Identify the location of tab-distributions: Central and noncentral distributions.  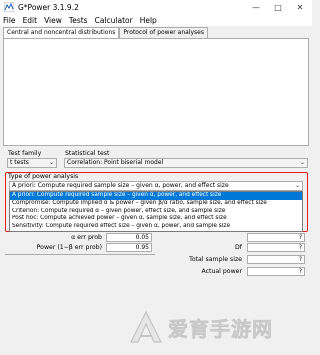
(61, 32).